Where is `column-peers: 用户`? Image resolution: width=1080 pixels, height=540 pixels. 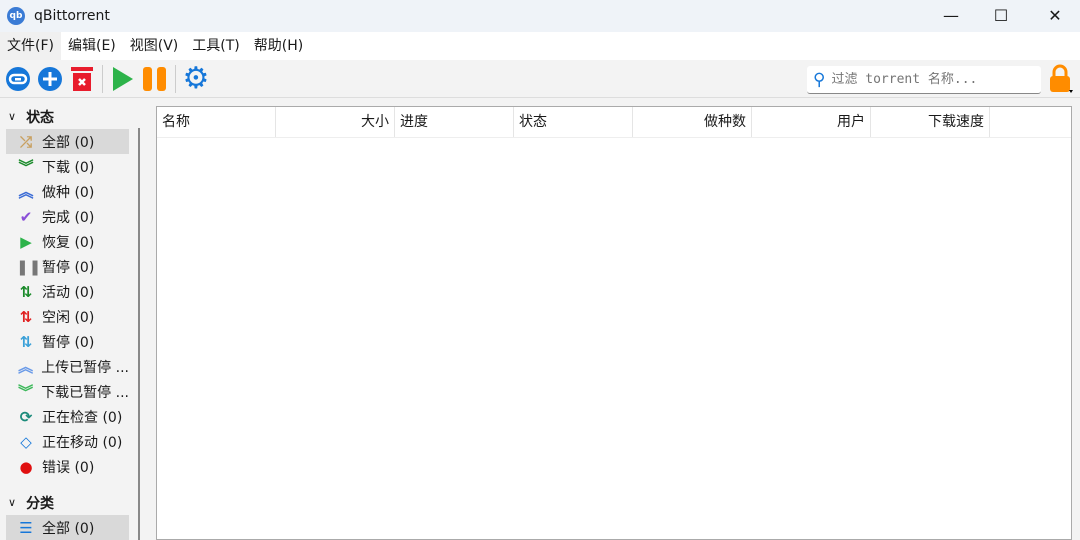 column-peers: 用户 is located at coordinates (811, 122).